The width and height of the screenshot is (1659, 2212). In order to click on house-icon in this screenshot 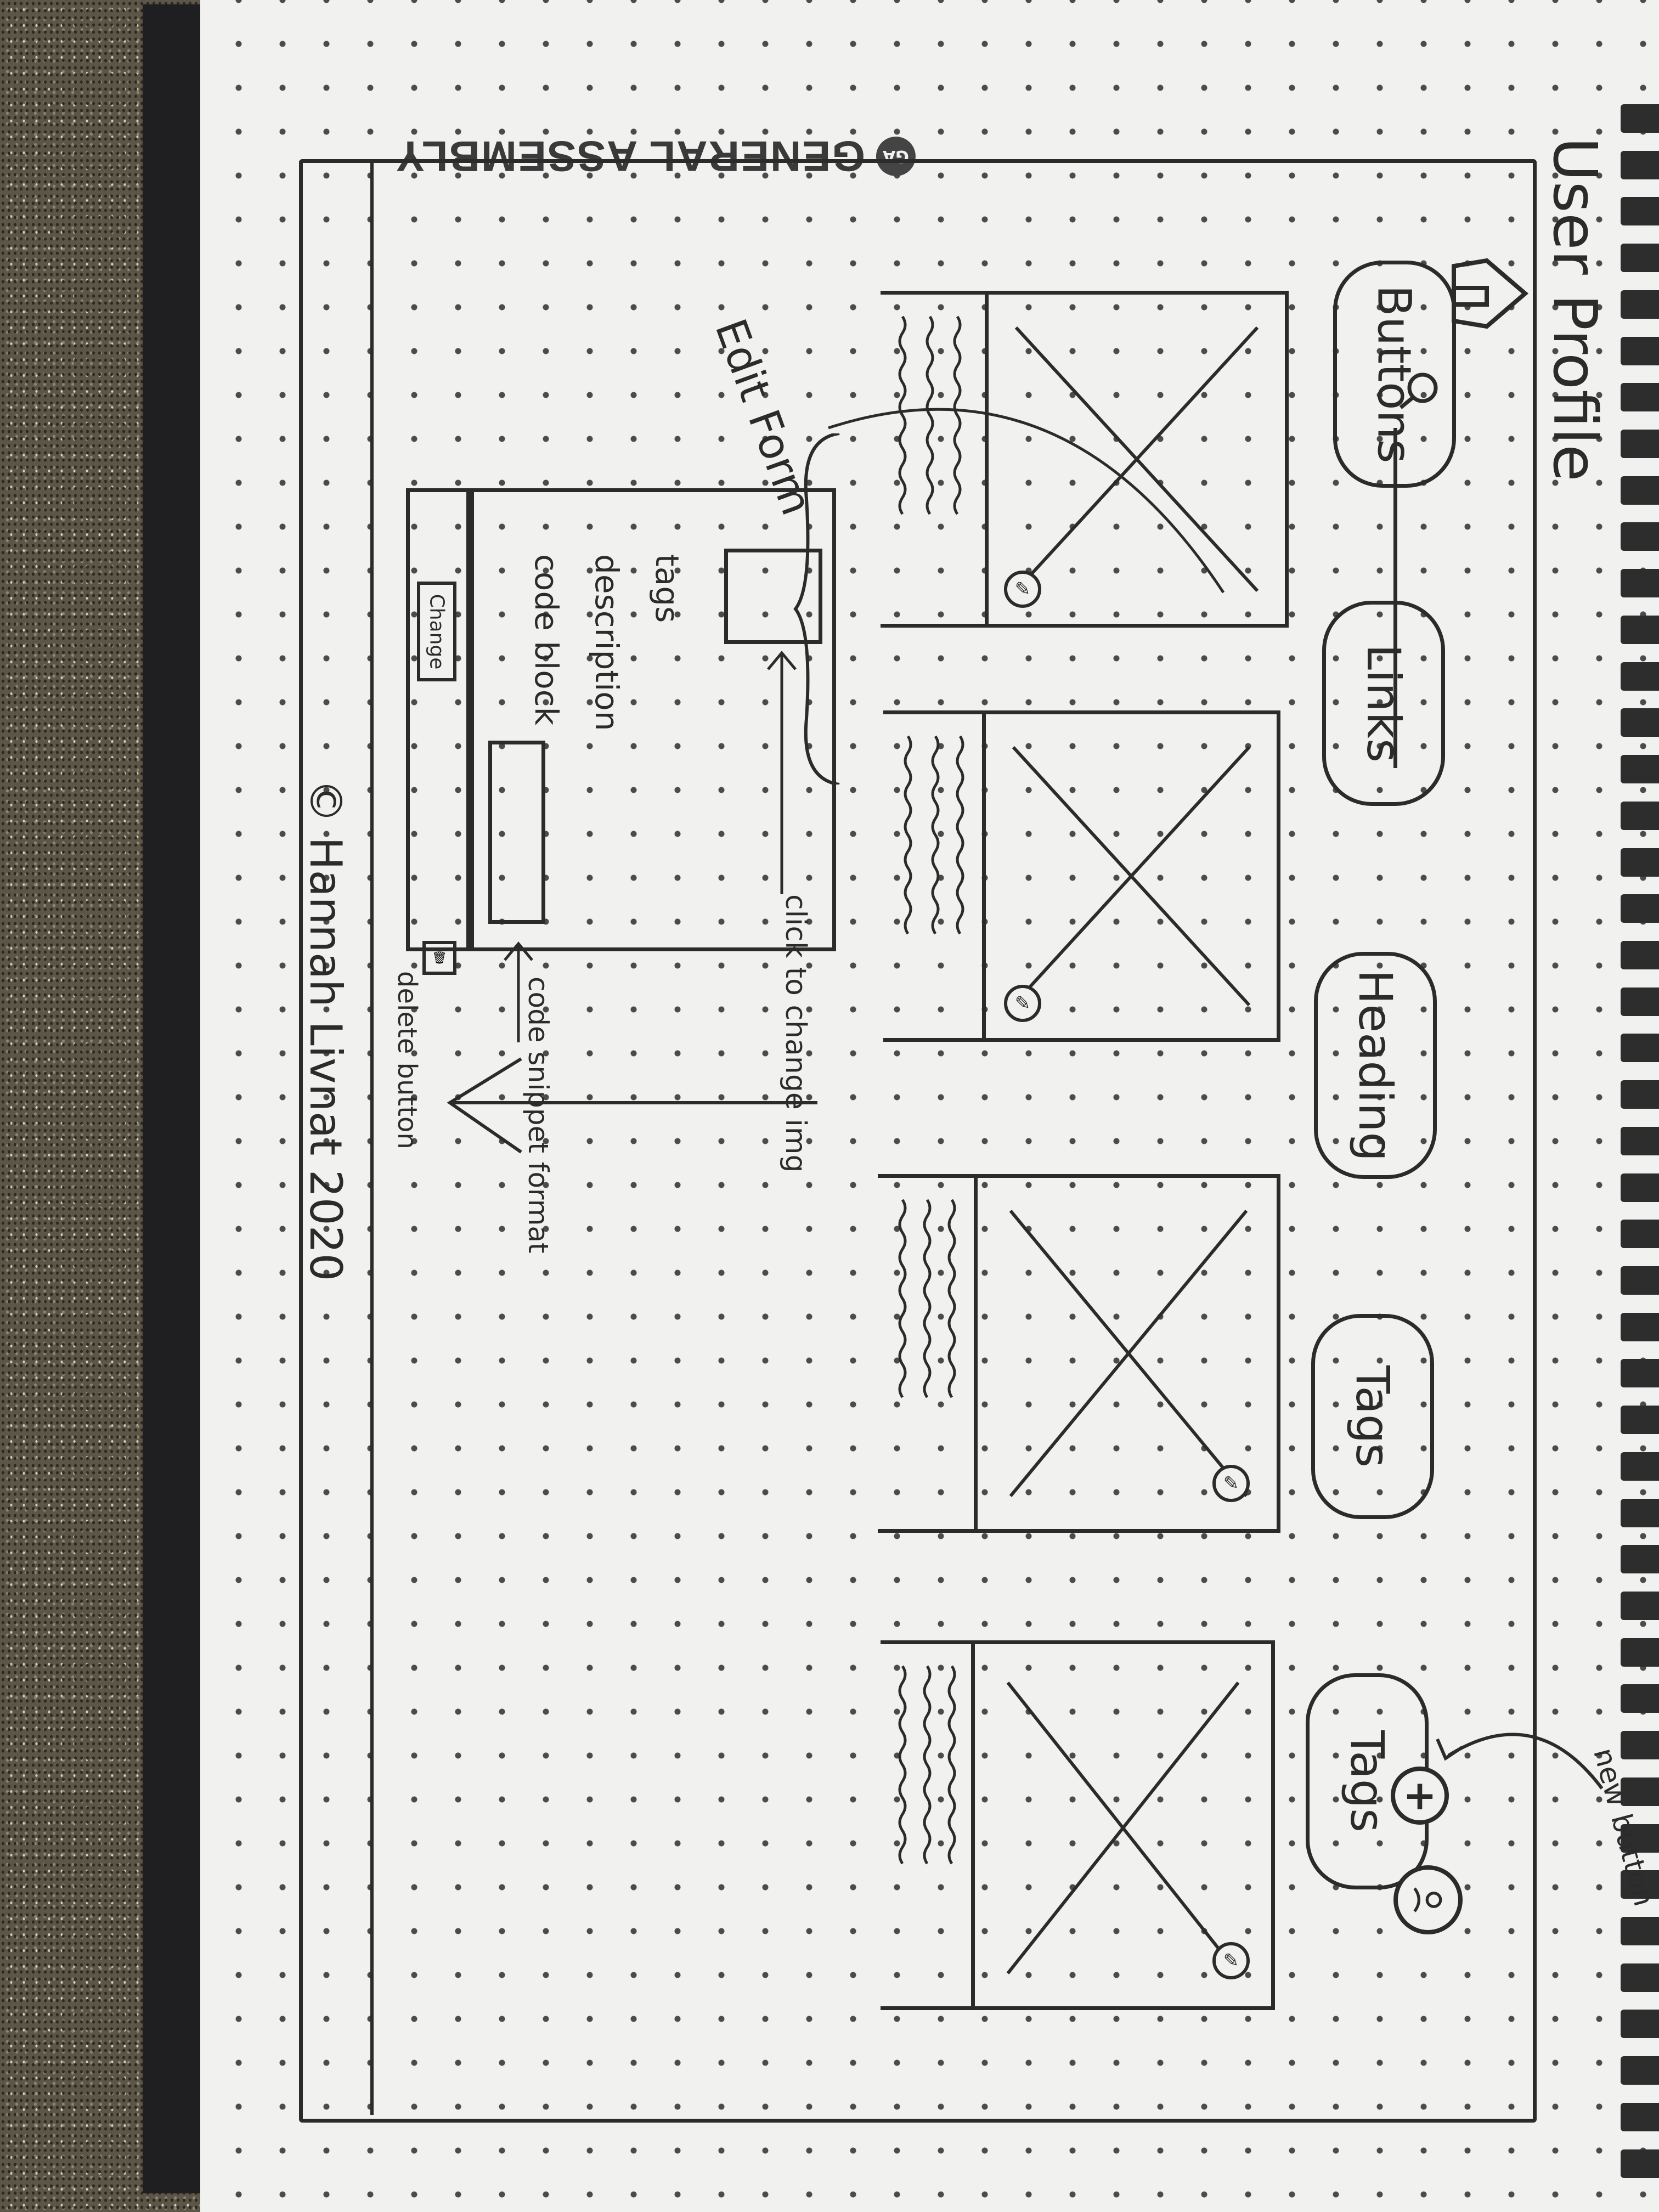, I will do `click(1489, 294)`.